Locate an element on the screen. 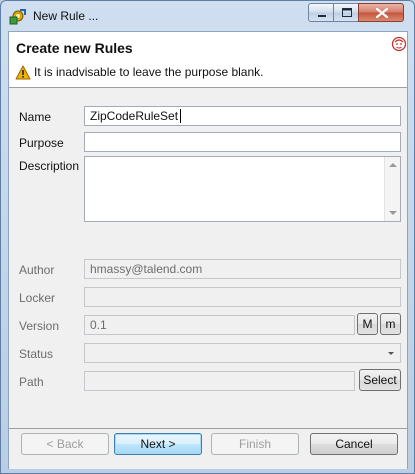 The height and width of the screenshot is (474, 415). minimize-icon is located at coordinates (322, 16).